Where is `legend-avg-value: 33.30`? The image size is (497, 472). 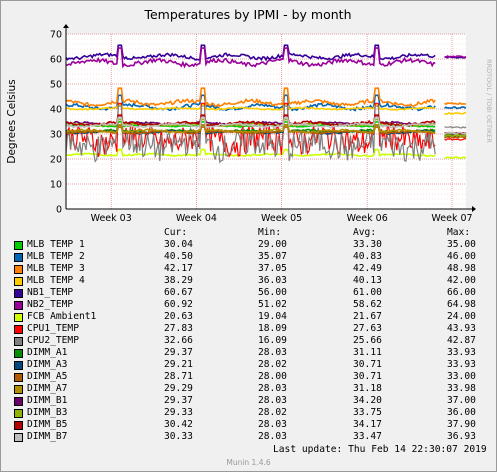
legend-avg-value: 33.30 is located at coordinates (367, 244).